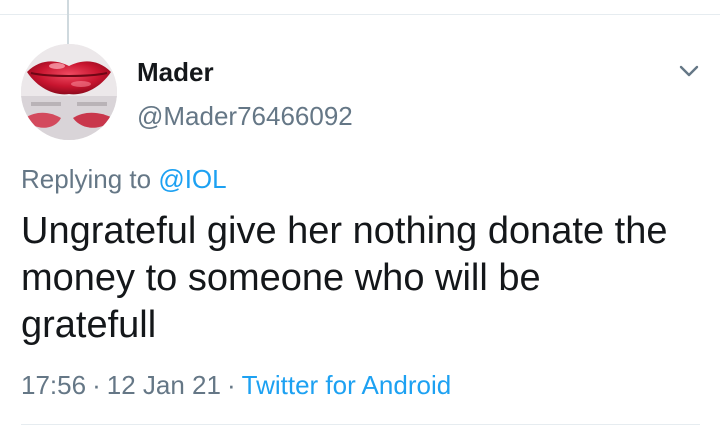  I want to click on replying-to-handle-link: @IOL, so click(192, 179).